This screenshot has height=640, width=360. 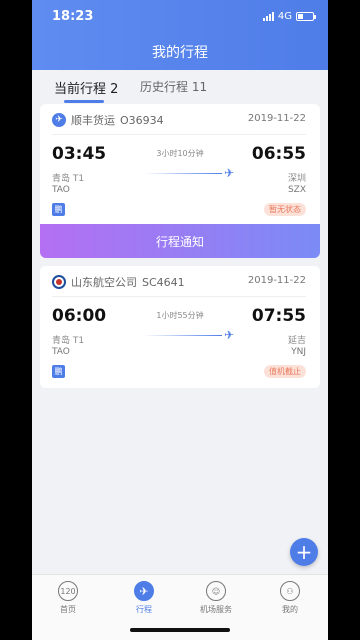 I want to click on airline-logo-icon, so click(x=59, y=282).